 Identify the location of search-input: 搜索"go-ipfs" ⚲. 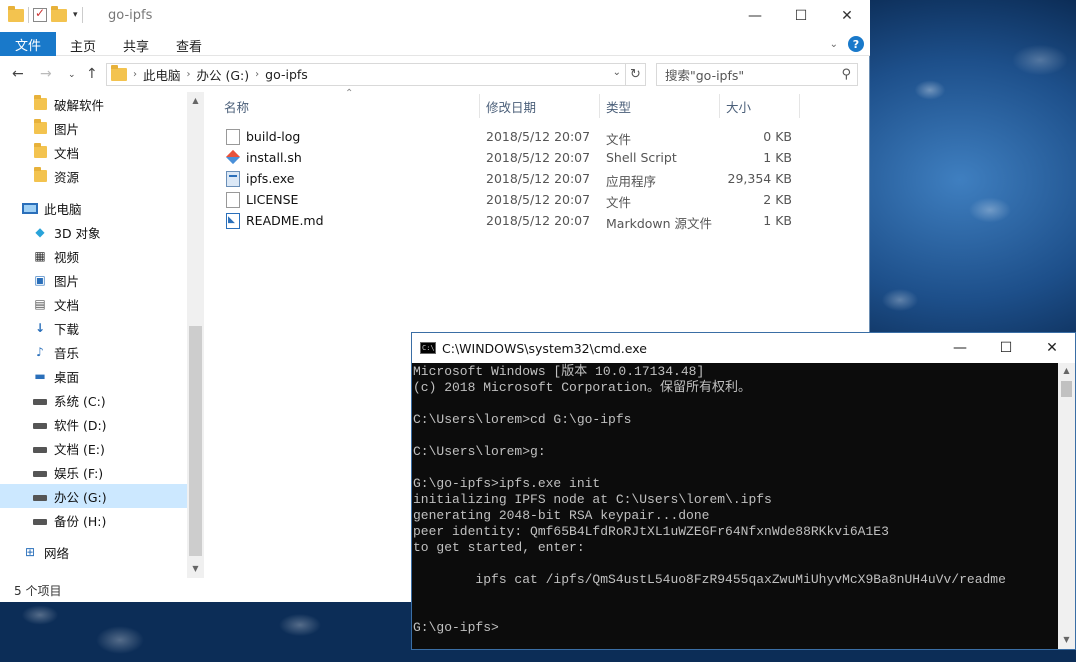
(757, 74).